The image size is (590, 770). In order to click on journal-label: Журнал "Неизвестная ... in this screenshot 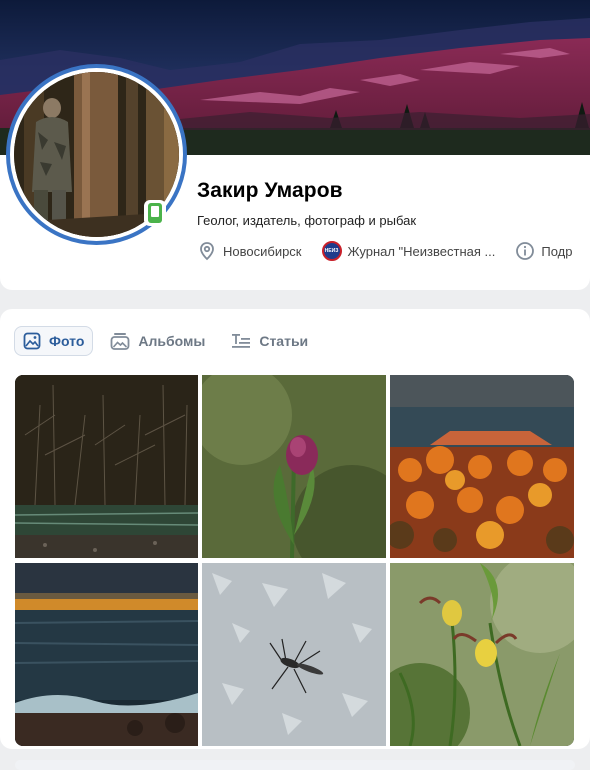, I will do `click(421, 251)`.